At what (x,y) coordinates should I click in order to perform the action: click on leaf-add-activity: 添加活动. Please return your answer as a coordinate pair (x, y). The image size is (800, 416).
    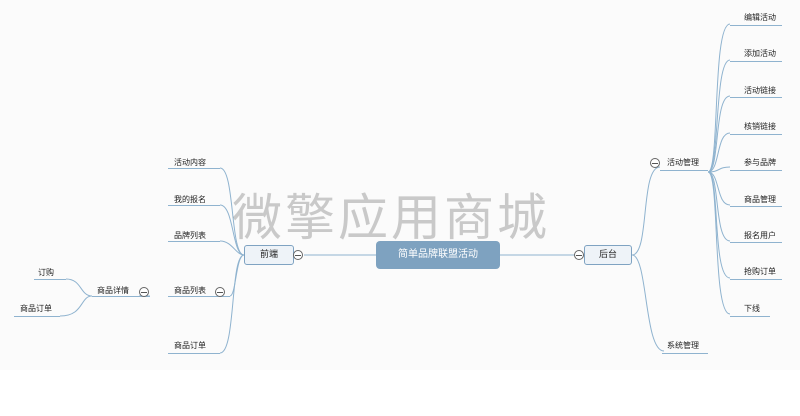
    Looking at the image, I should click on (760, 54).